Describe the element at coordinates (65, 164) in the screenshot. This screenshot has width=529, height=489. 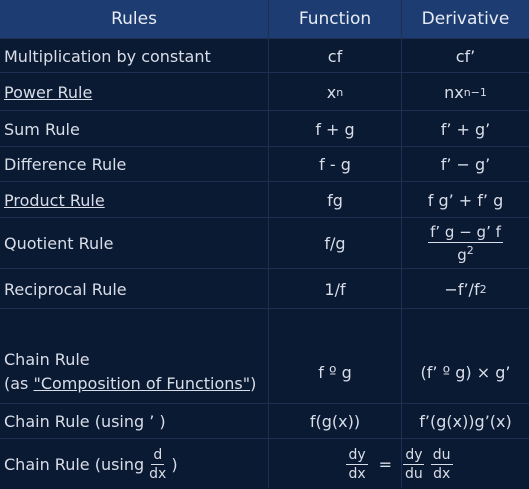
I see `rule-name: Difference Rule` at that location.